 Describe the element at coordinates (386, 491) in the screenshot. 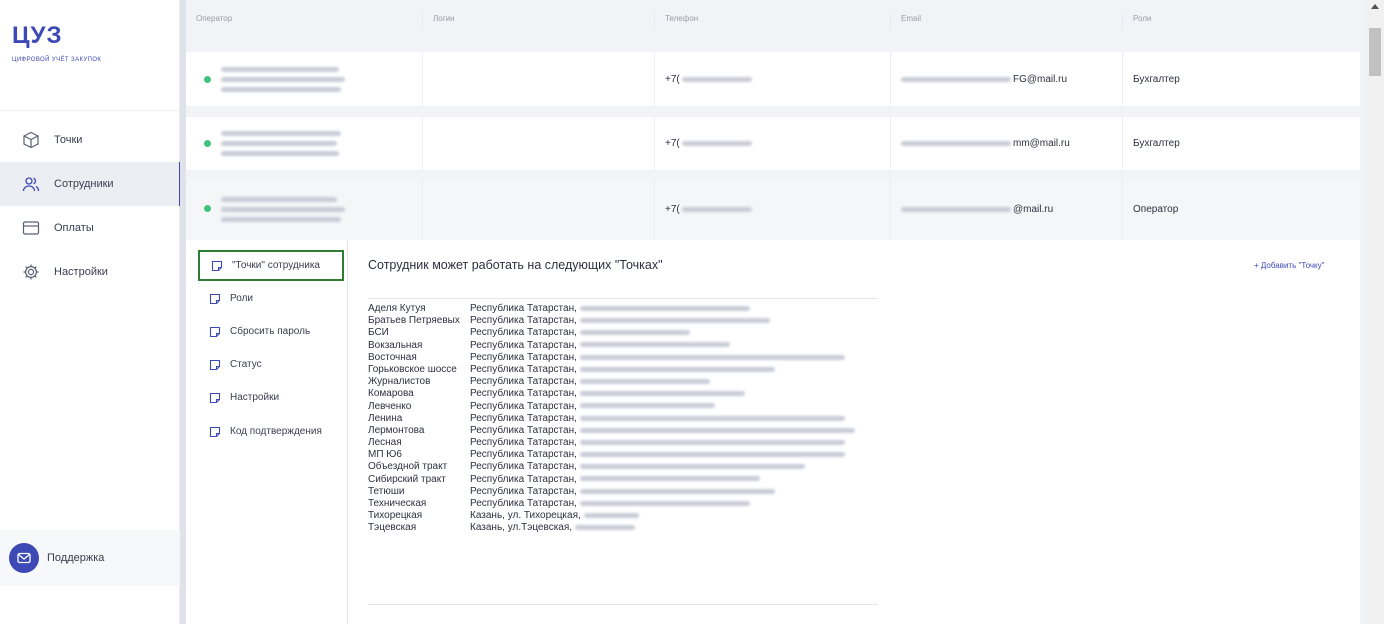

I see `point-name: Тетюши` at that location.